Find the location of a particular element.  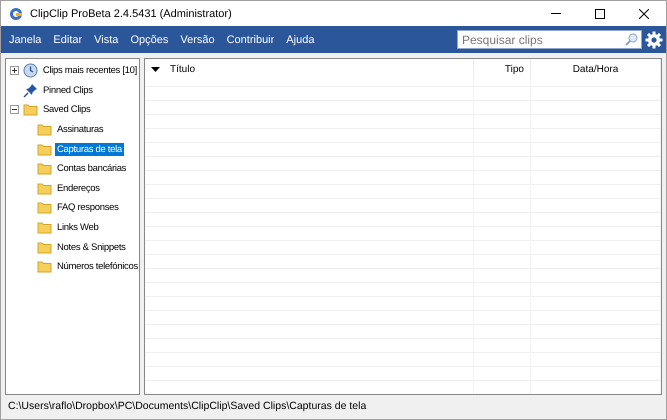

tree-item: Endereços is located at coordinates (78, 188).